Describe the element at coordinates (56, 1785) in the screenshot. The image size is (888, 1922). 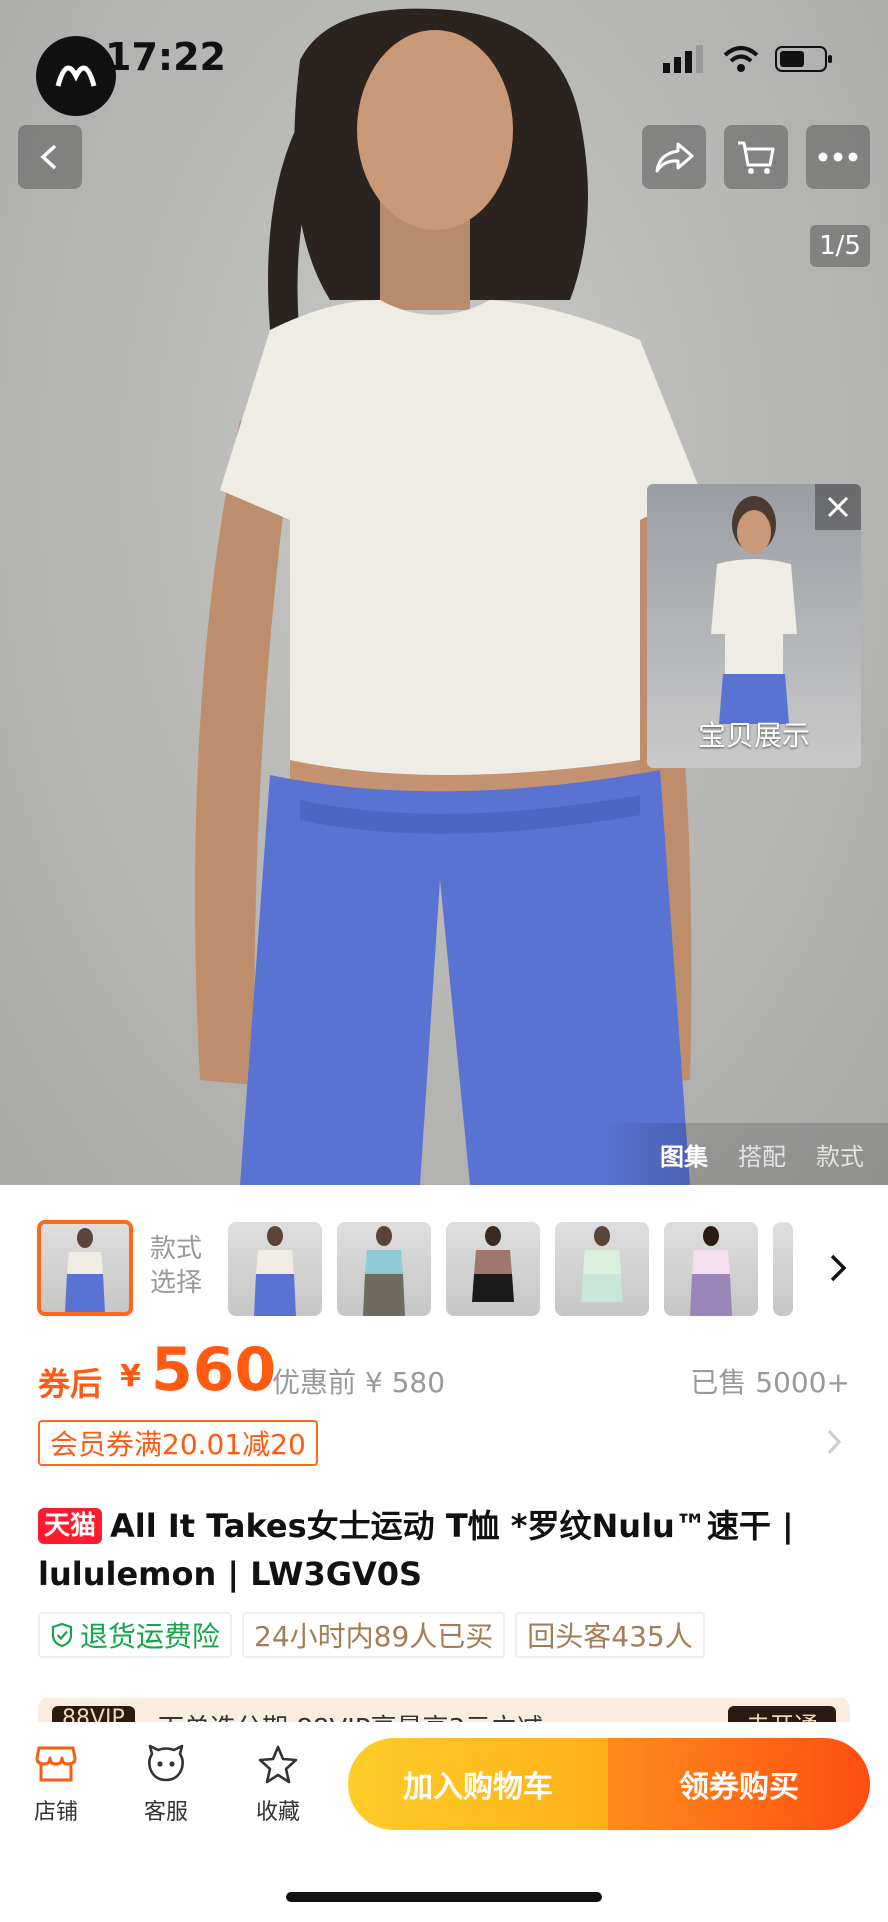
I see `store-button: 店铺` at that location.